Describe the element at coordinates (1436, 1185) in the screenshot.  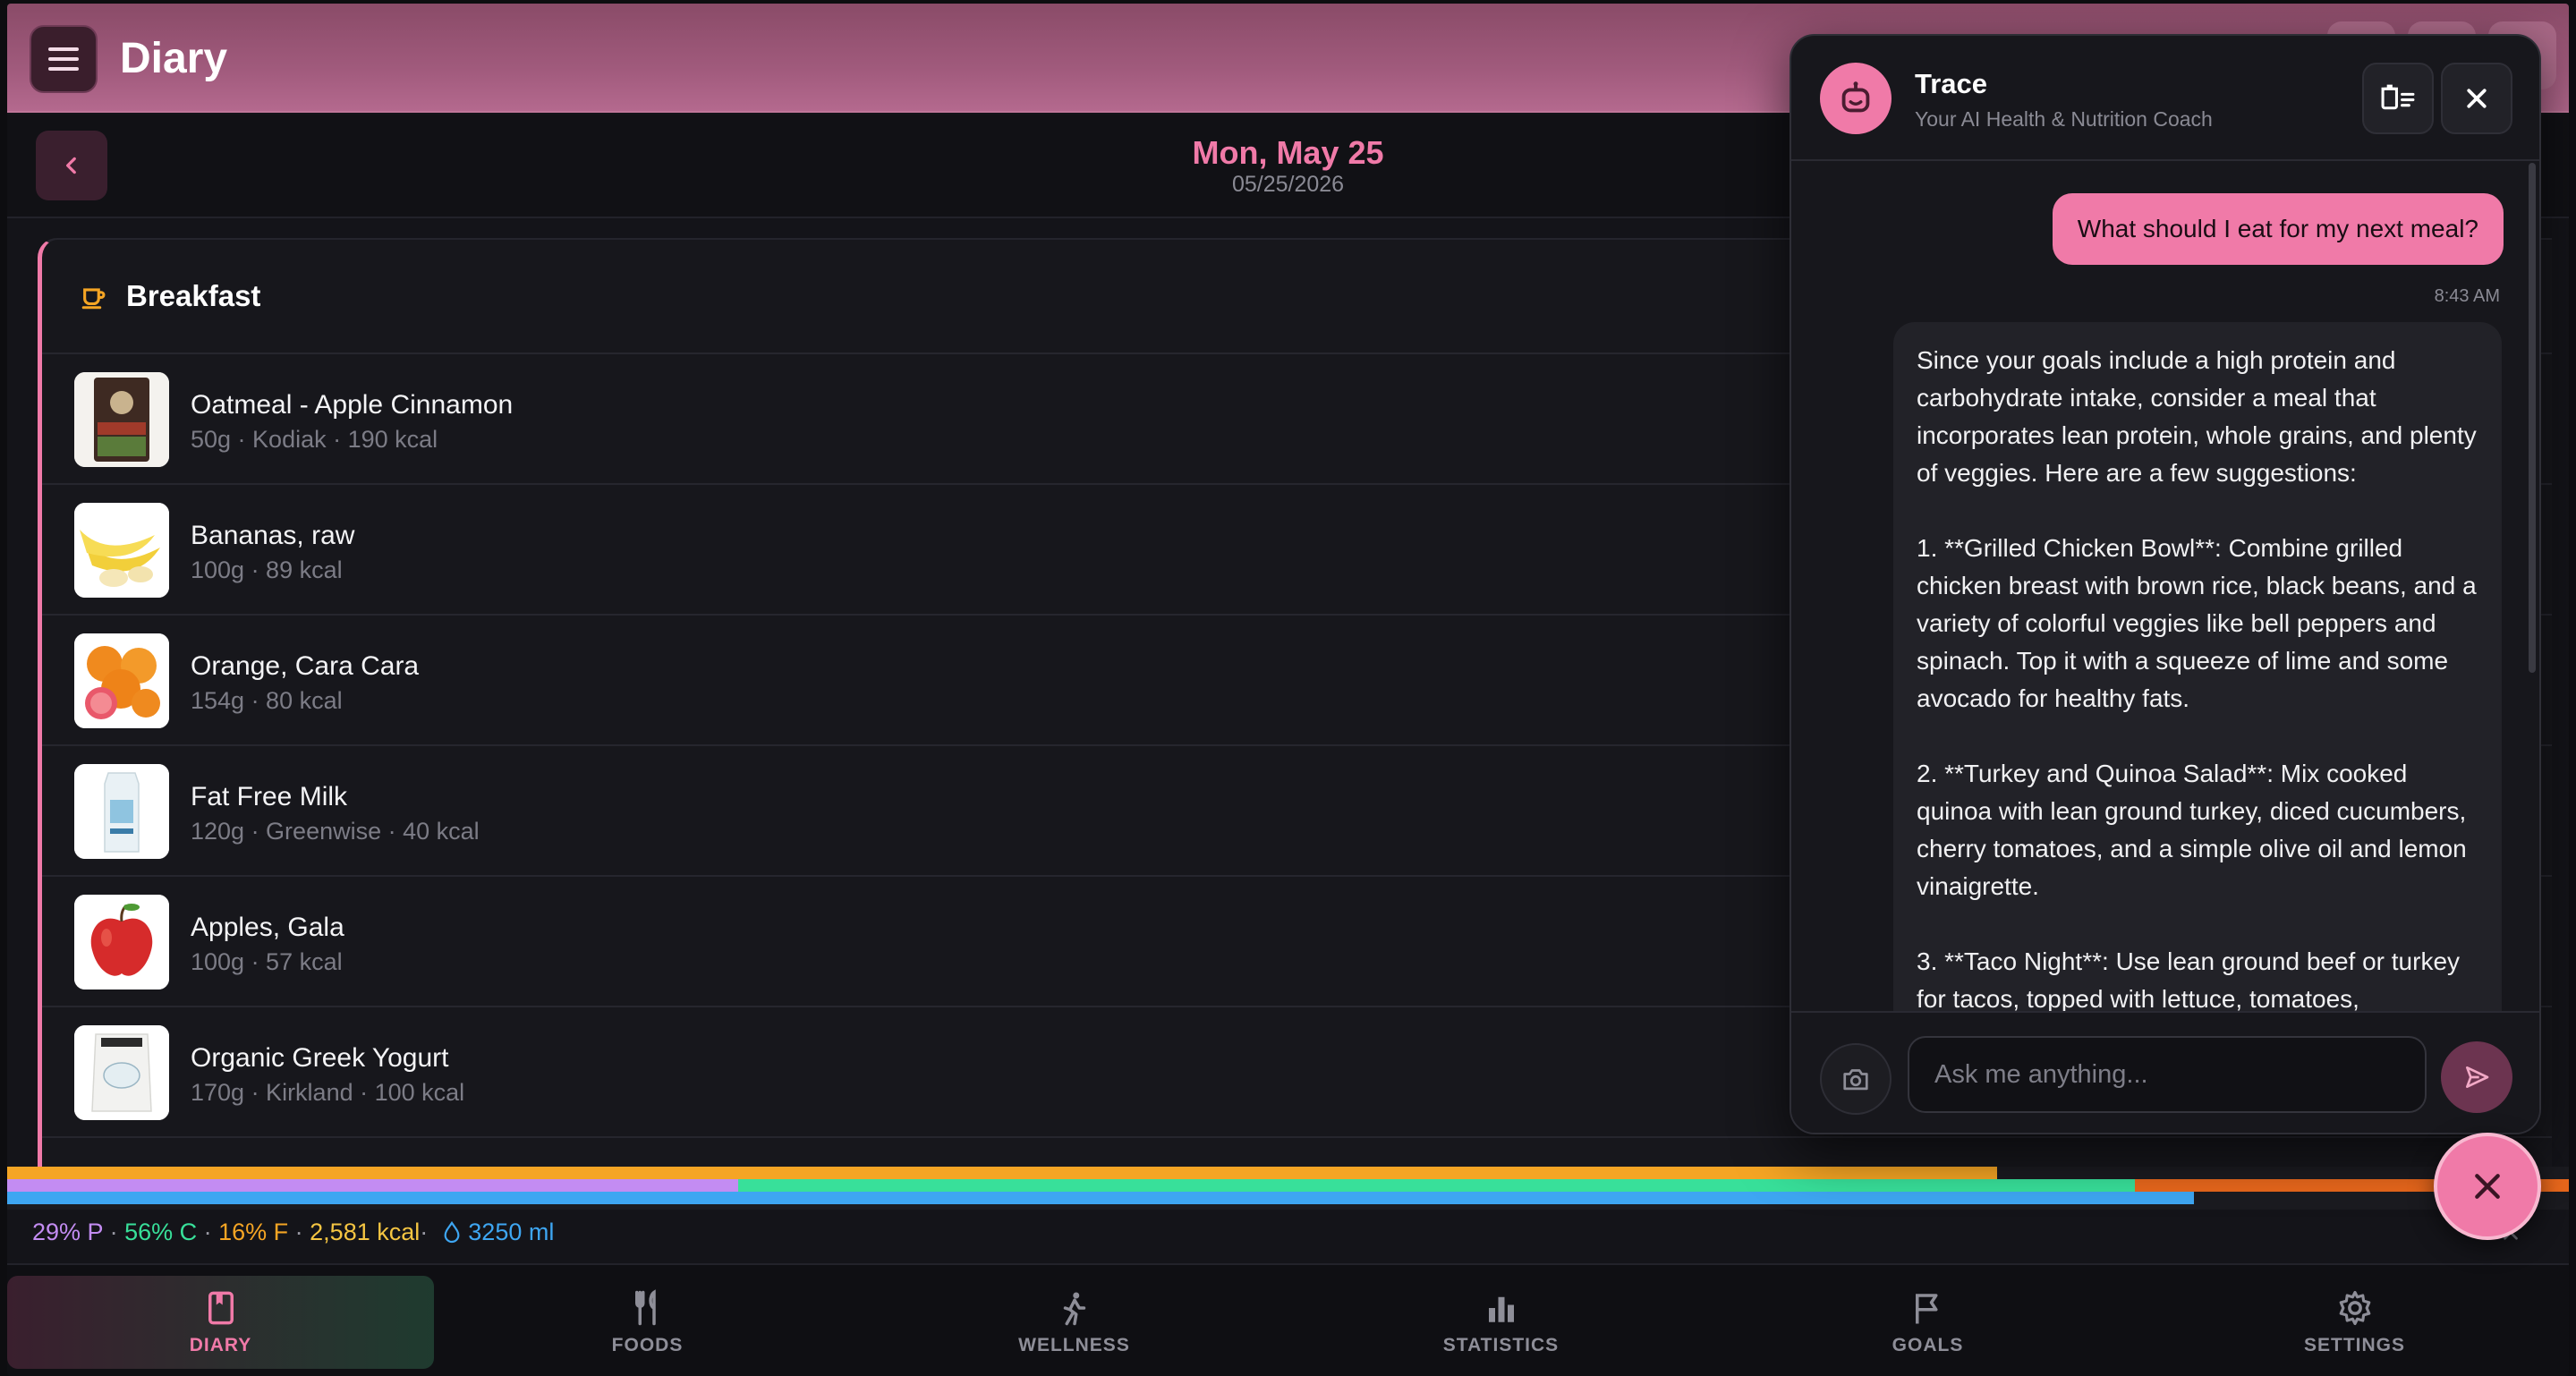
I see `carbs-progress-bar` at that location.